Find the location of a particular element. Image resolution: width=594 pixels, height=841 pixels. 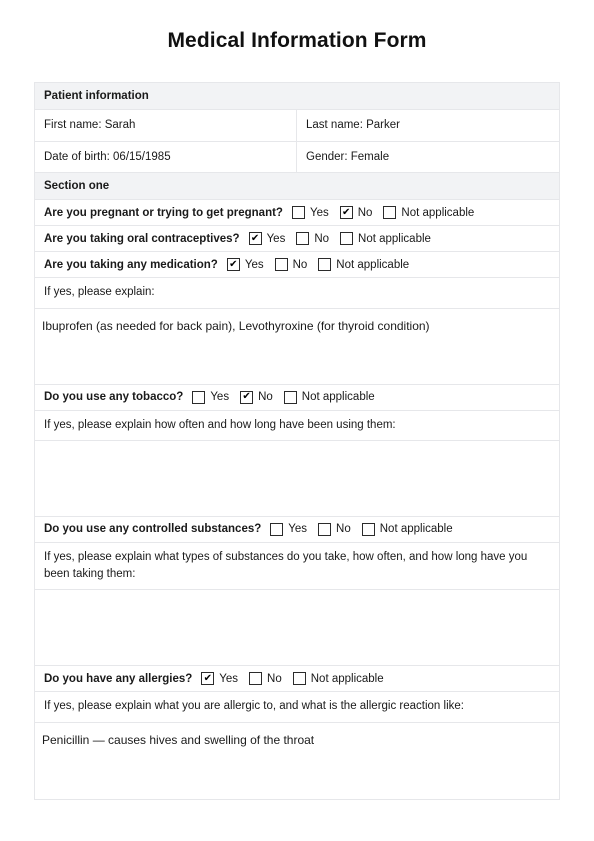

page-title: Medical Information Form is located at coordinates (297, 40).